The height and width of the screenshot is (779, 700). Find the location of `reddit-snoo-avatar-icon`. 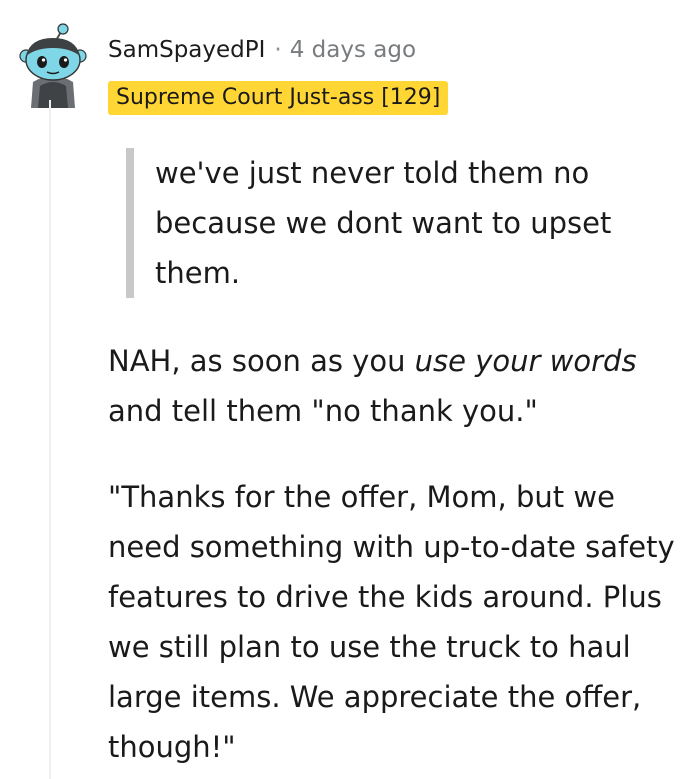

reddit-snoo-avatar-icon is located at coordinates (53, 65).